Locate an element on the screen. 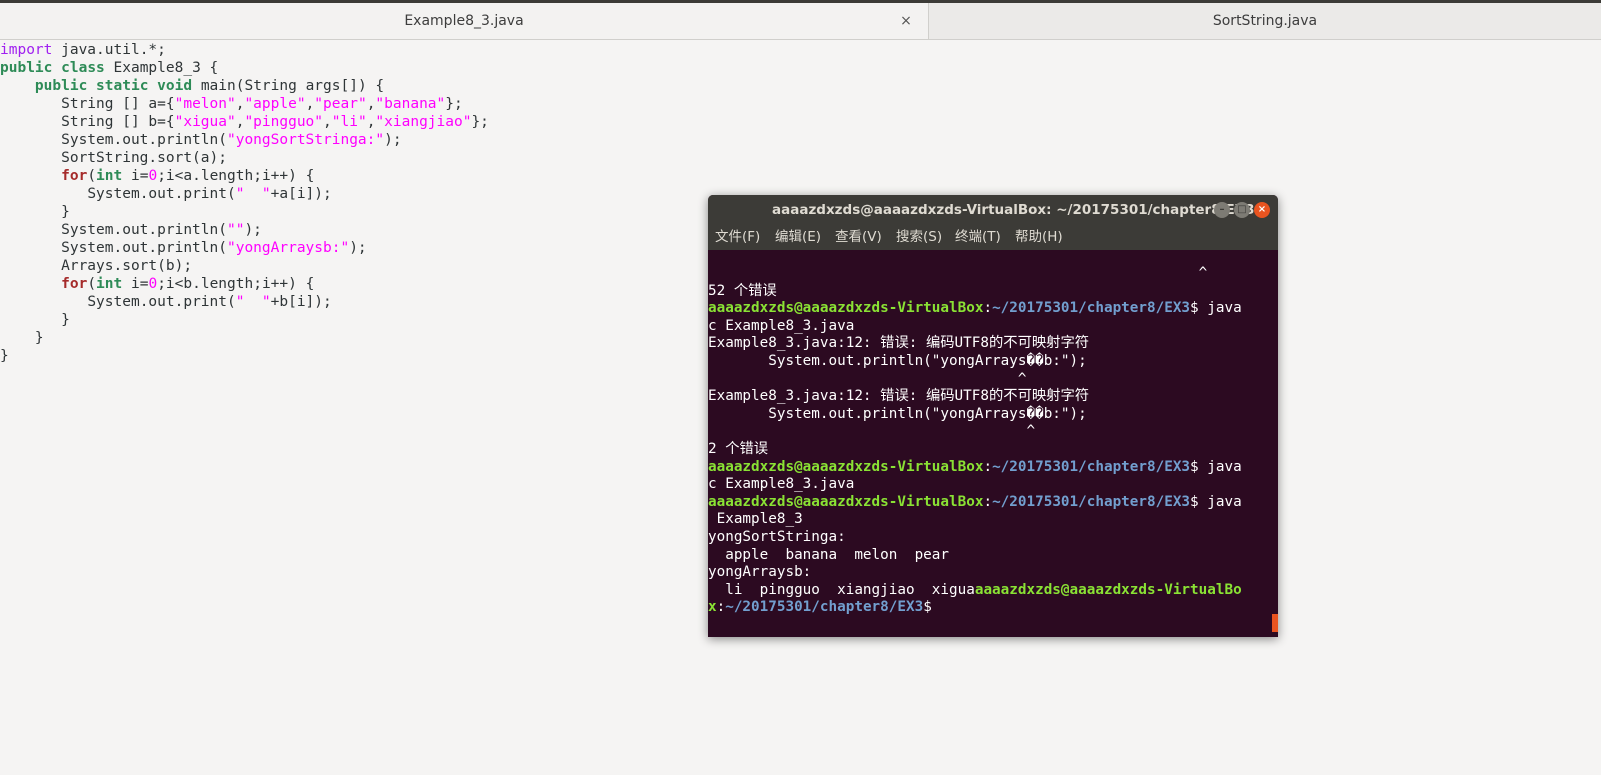 This screenshot has height=775, width=1601. code-line: System.out.print(" "+b[i]); is located at coordinates (166, 302).